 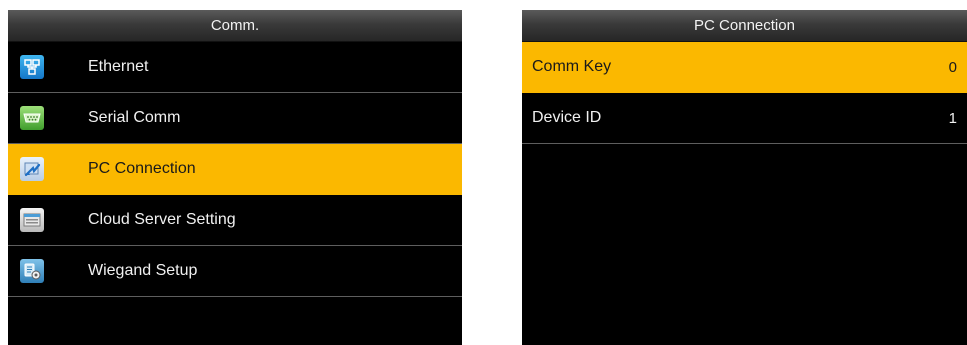 What do you see at coordinates (143, 270) in the screenshot?
I see `menu-item-label: Wiegand Setup` at bounding box center [143, 270].